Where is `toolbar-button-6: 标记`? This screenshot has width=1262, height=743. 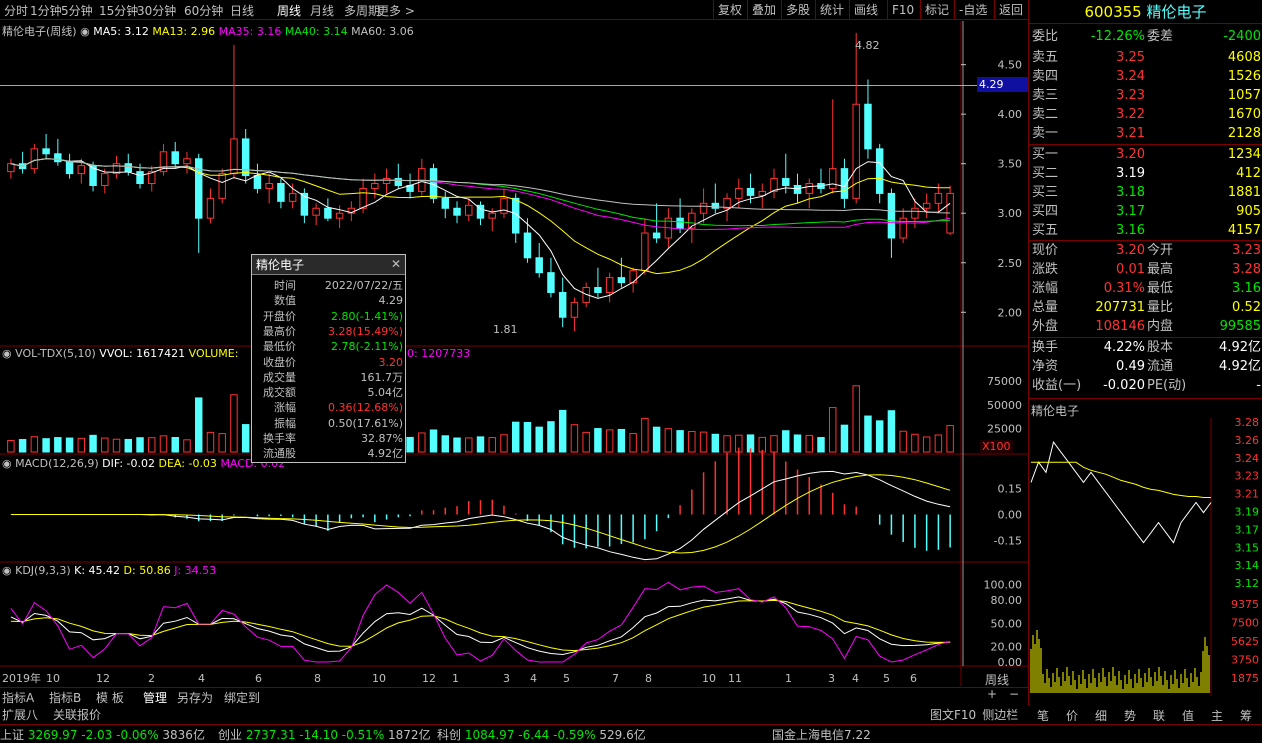 toolbar-button-6: 标记 is located at coordinates (936, 10).